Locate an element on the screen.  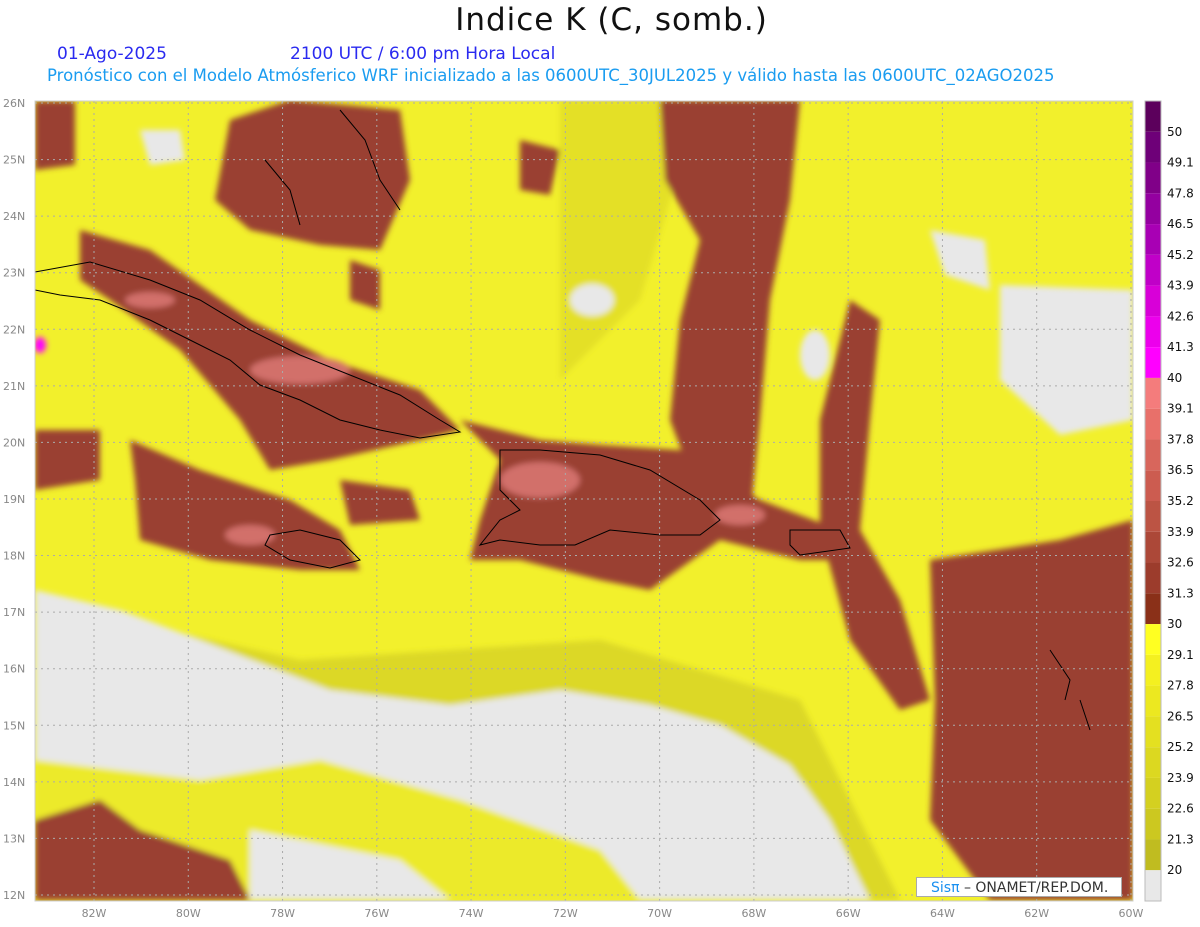
colorbar-label: 47.8 is located at coordinates (1180, 193).